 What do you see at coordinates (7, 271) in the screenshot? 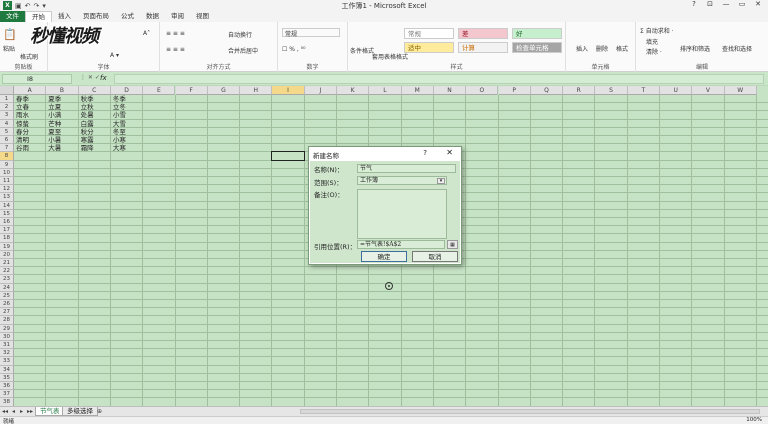
I see `row-header: 22` at bounding box center [7, 271].